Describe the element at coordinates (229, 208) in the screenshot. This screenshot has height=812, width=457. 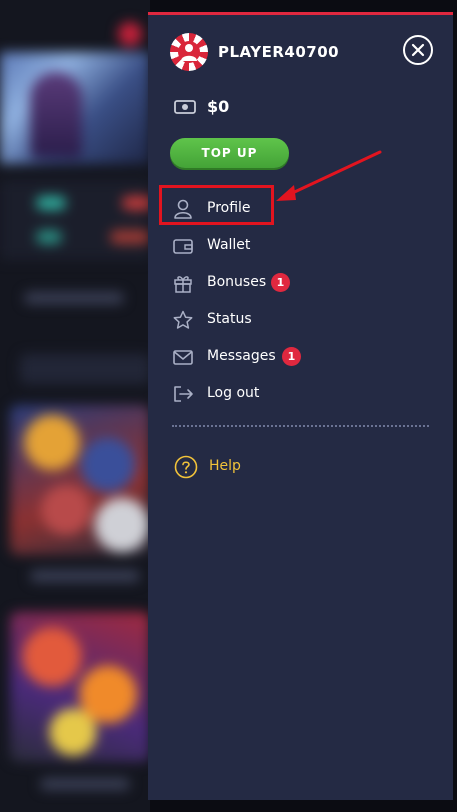
I see `menu-item-label: Profile` at that location.